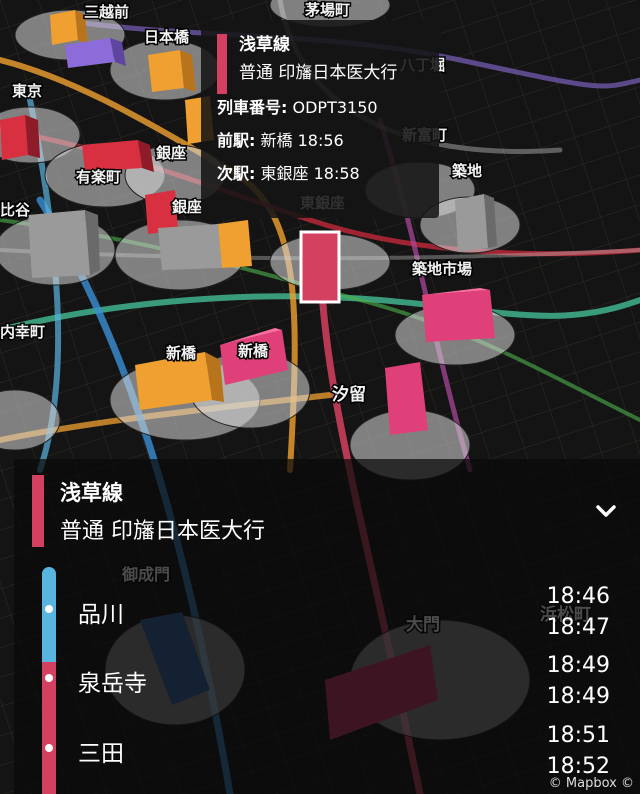 This screenshot has height=794, width=640. What do you see at coordinates (606, 511) in the screenshot?
I see `chevron-down-icon` at bounding box center [606, 511].